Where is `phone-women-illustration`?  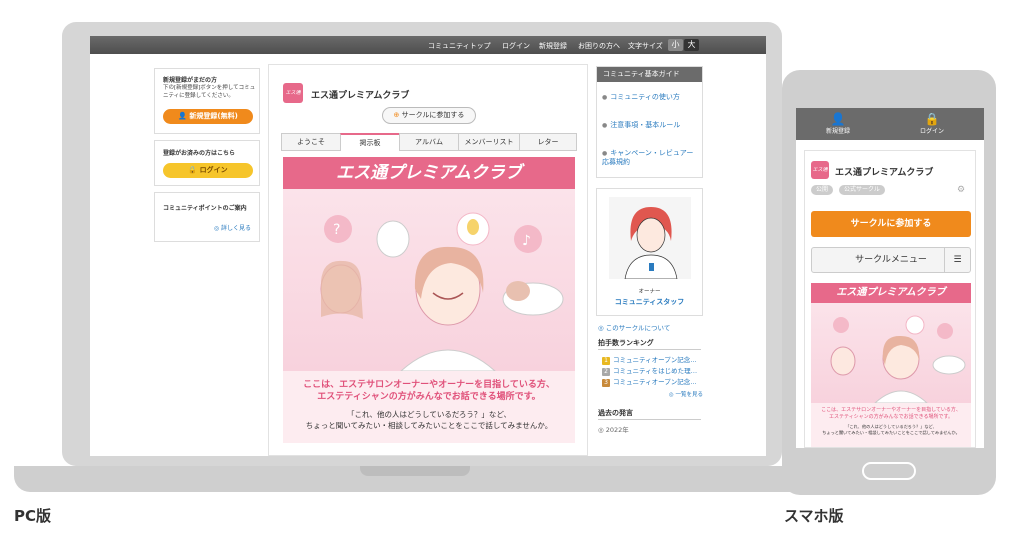
phone-women-illustration is located at coordinates (898, 359).